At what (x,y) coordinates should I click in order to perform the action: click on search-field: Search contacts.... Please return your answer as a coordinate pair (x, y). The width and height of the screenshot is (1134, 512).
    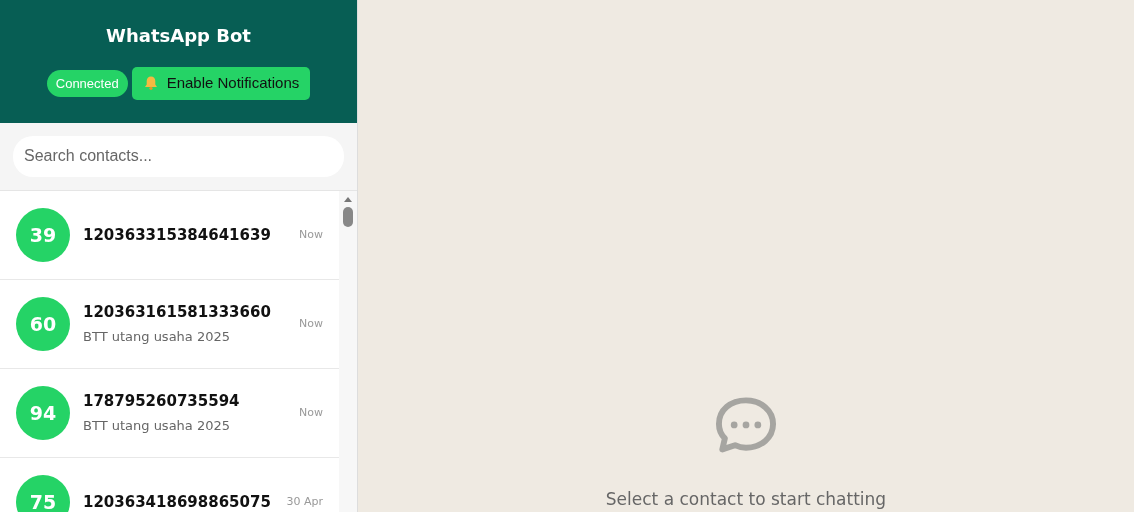
    Looking at the image, I should click on (178, 156).